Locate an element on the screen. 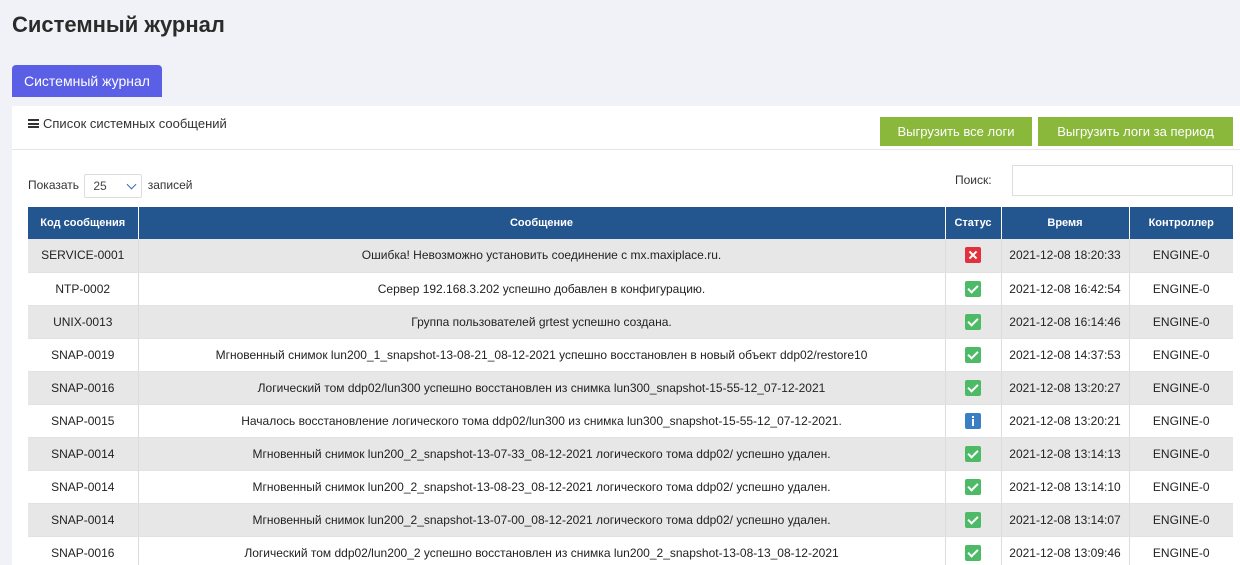 This screenshot has width=1240, height=565. export-period-logs-button: Выгрузить логи за период is located at coordinates (1135, 131).